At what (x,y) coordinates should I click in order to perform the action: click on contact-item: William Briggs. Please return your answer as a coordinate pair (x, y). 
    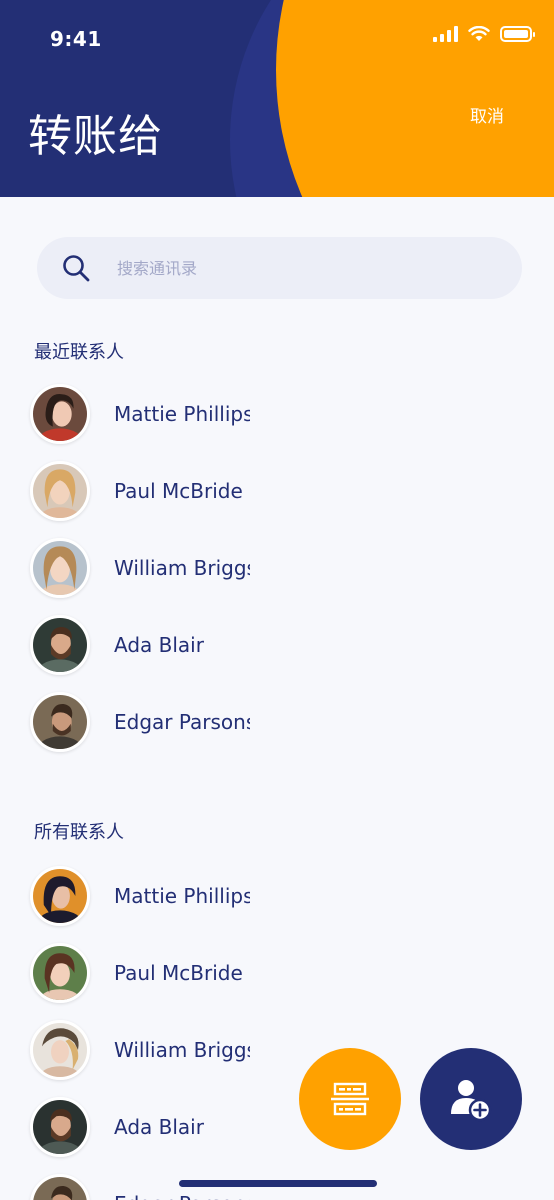
    Looking at the image, I should click on (140, 1050).